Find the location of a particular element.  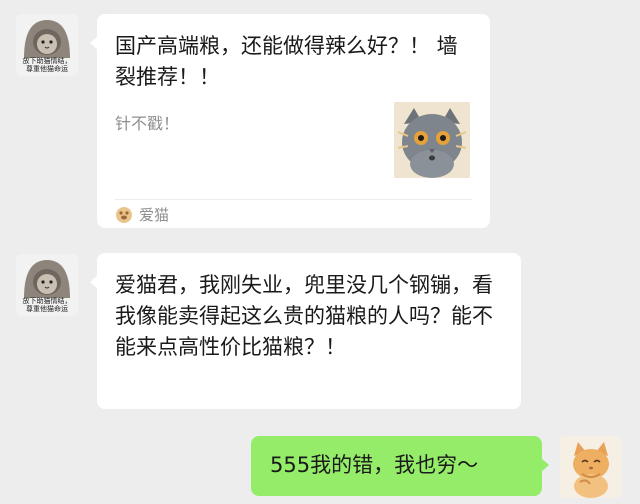

orange-cat-avatar-icon is located at coordinates (591, 467).